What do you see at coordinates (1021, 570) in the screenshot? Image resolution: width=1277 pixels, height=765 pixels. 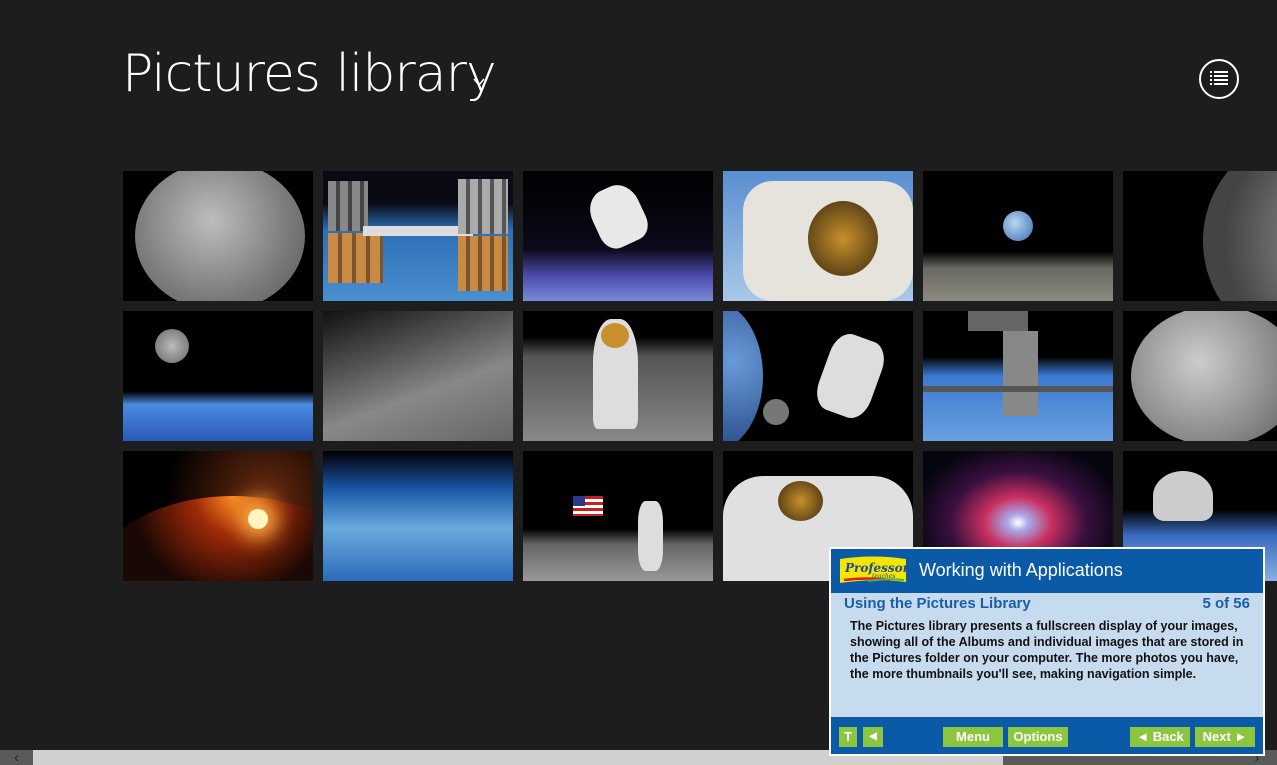 I see `course-title: Working with Applications` at bounding box center [1021, 570].